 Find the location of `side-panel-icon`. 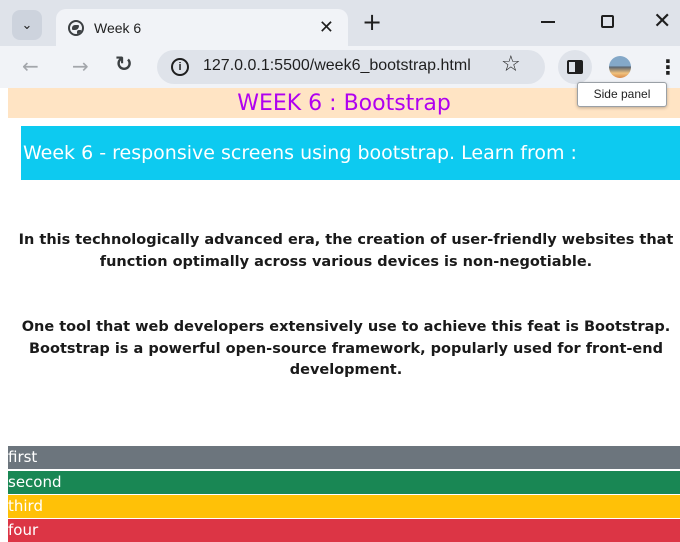

side-panel-icon is located at coordinates (575, 67).